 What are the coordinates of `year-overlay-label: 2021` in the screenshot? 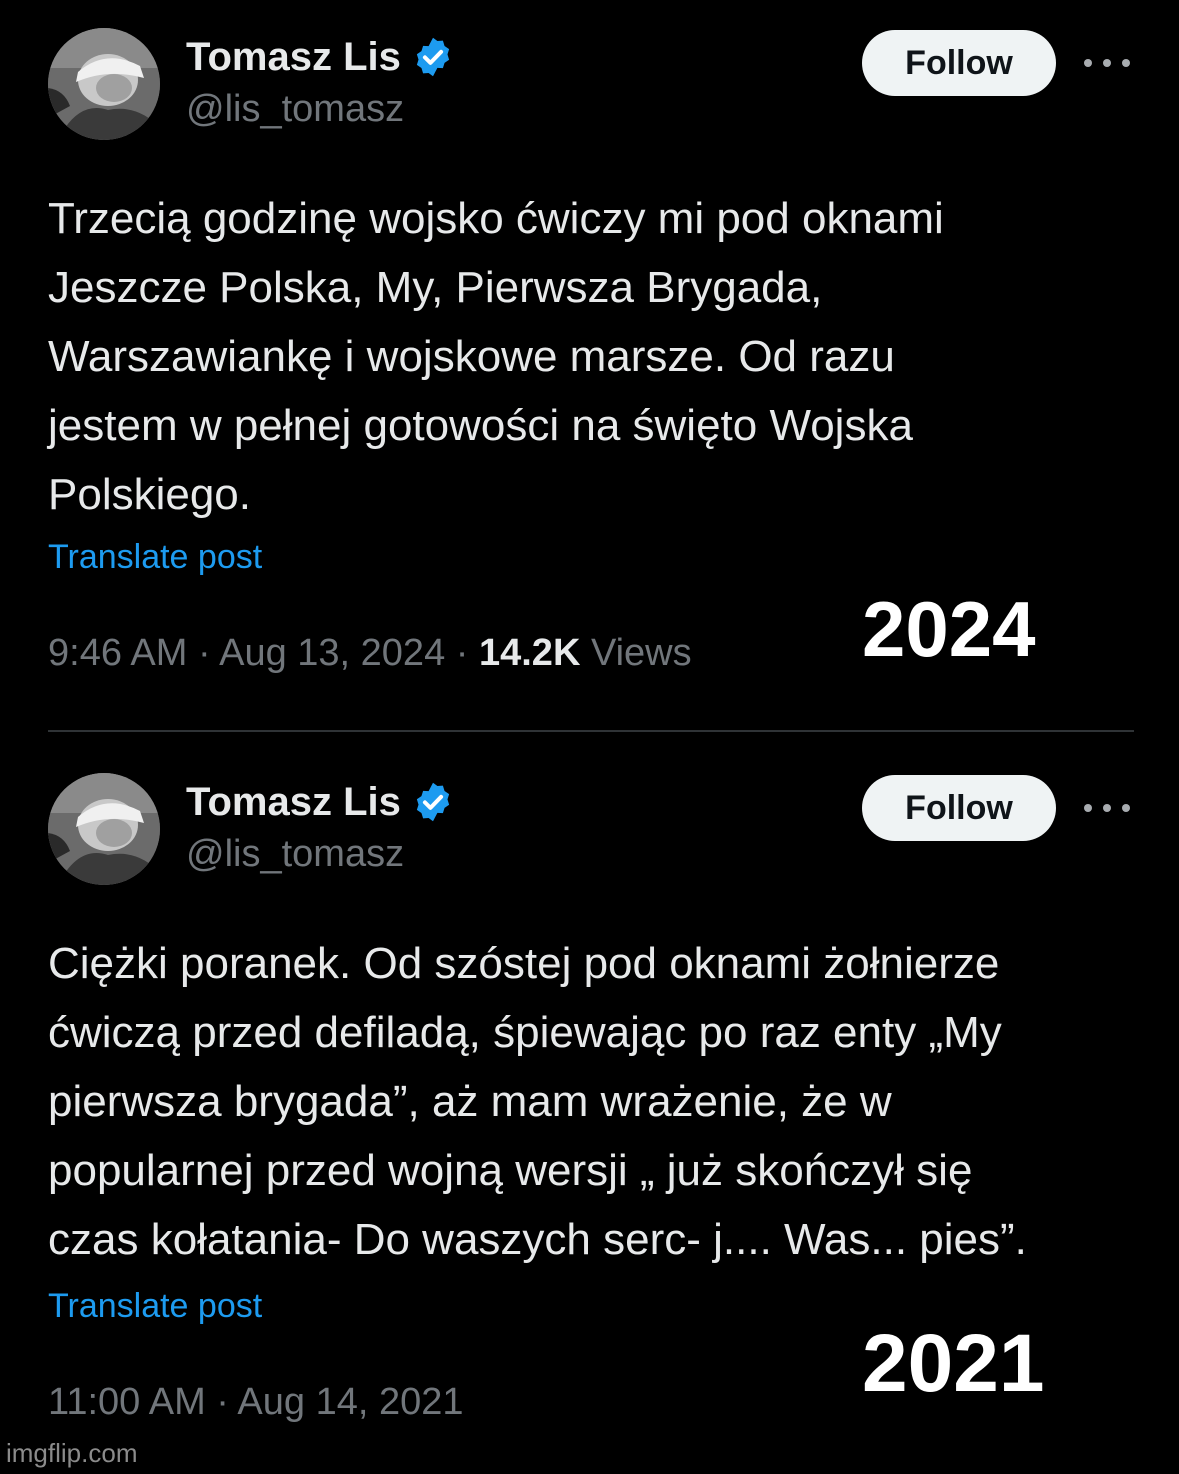 It's located at (953, 1363).